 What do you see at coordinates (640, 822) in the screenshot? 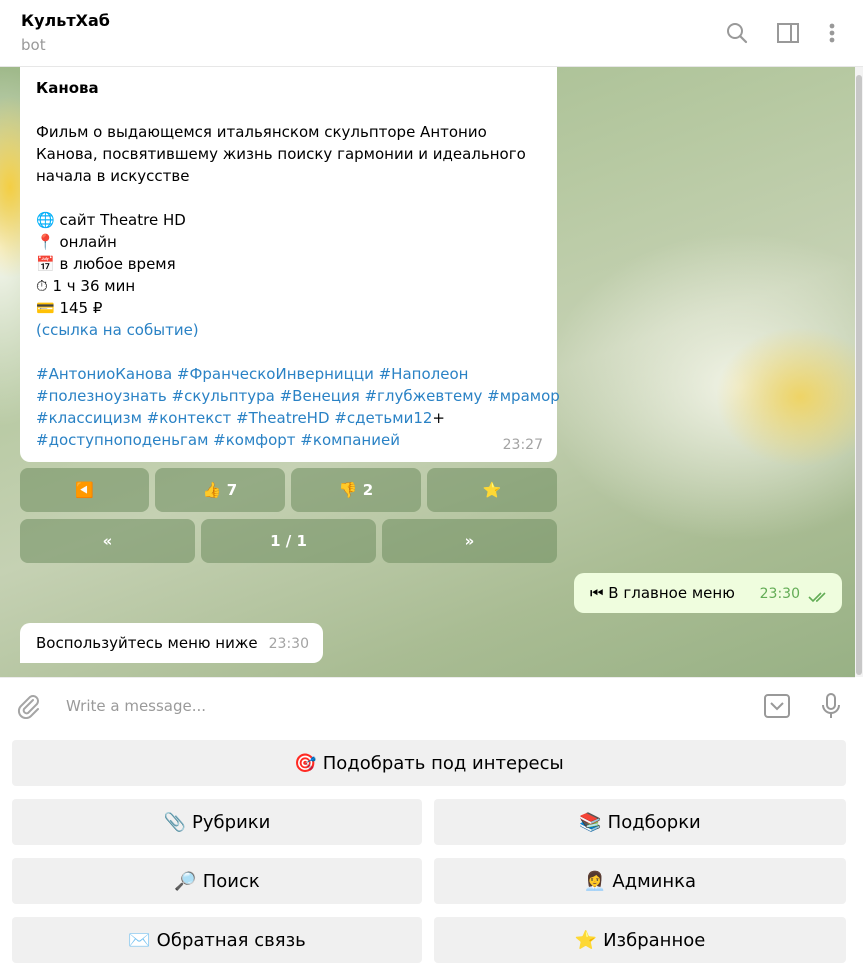
I see `collections-button: 📚 Подборки` at bounding box center [640, 822].